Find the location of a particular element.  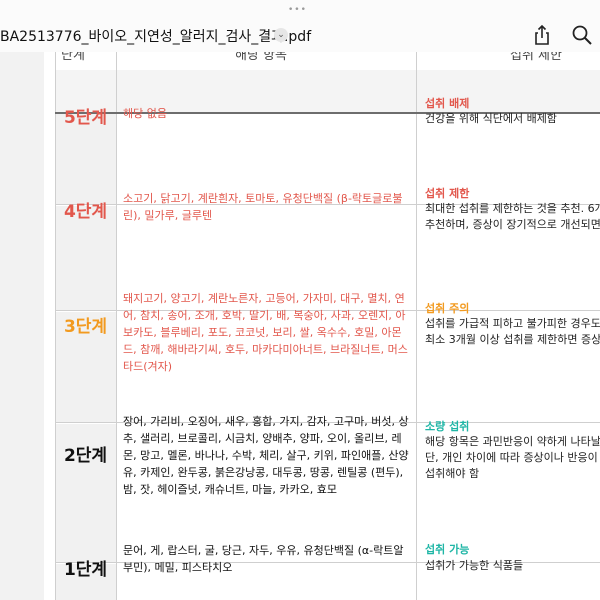

more-options-handle: ••• is located at coordinates (297, 10).